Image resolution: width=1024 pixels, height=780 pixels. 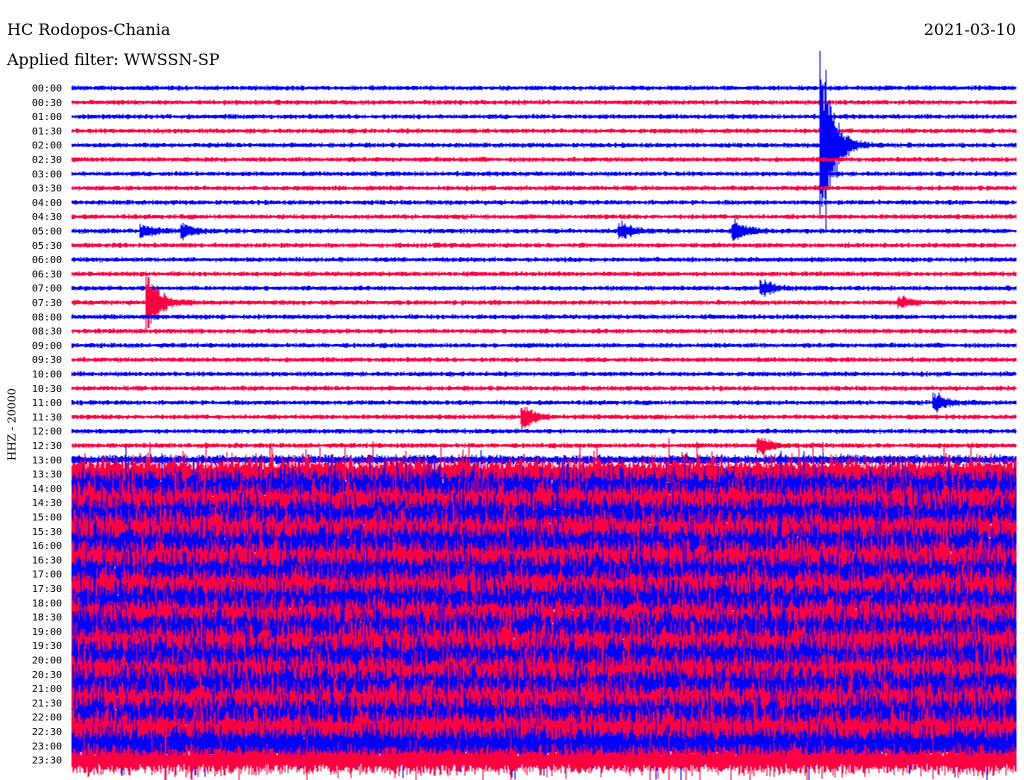 I want to click on time-tick-label: 14:00, so click(x=47, y=489).